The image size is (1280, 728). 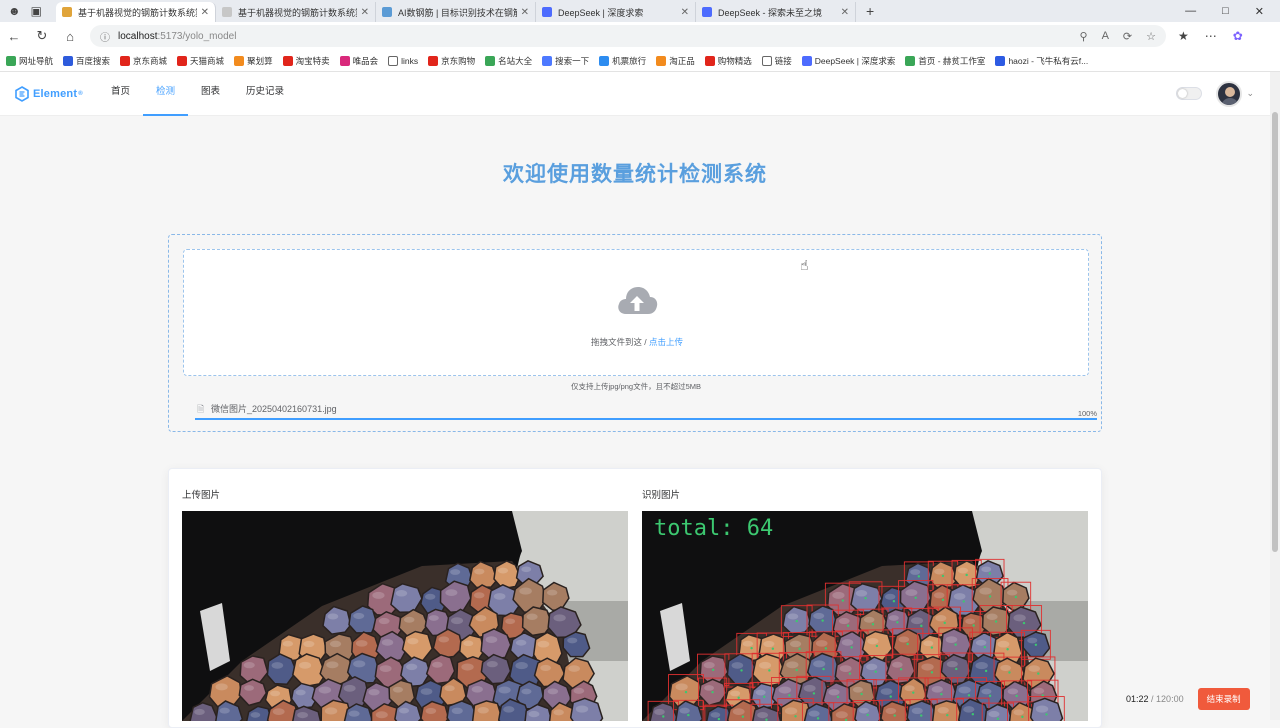 What do you see at coordinates (628, 36) in the screenshot?
I see `url-field: ⓘ localhost :5173/yolo_model ⚲ A ⟳ ☆` at bounding box center [628, 36].